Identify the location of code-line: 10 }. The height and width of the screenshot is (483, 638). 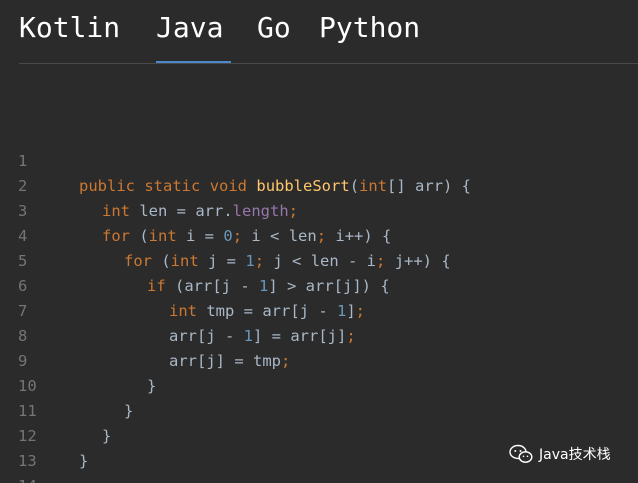
(319, 384).